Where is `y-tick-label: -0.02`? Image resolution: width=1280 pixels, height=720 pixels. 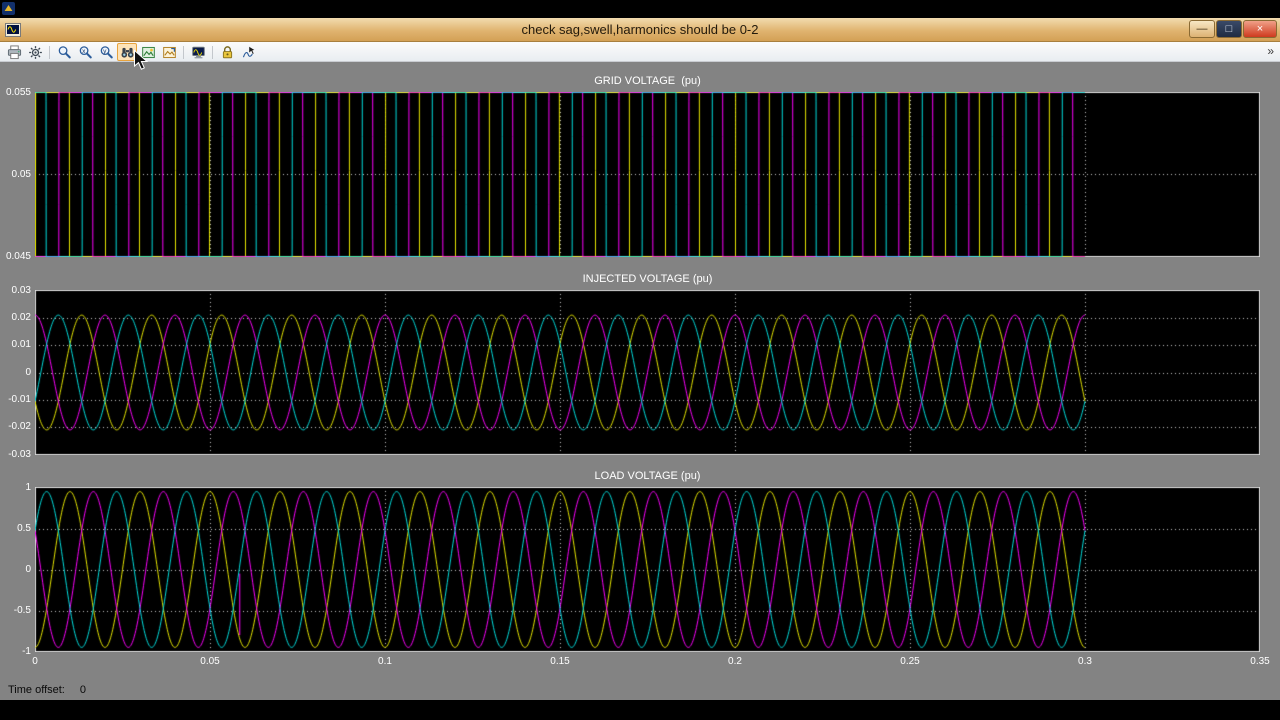
y-tick-label: -0.02 is located at coordinates (19, 427).